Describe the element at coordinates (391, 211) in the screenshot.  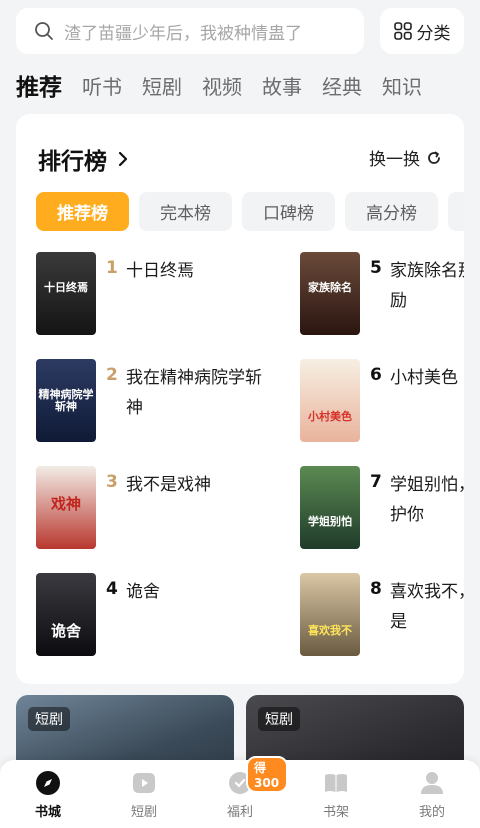
I see `chip-high-score-rank: 高分榜` at that location.